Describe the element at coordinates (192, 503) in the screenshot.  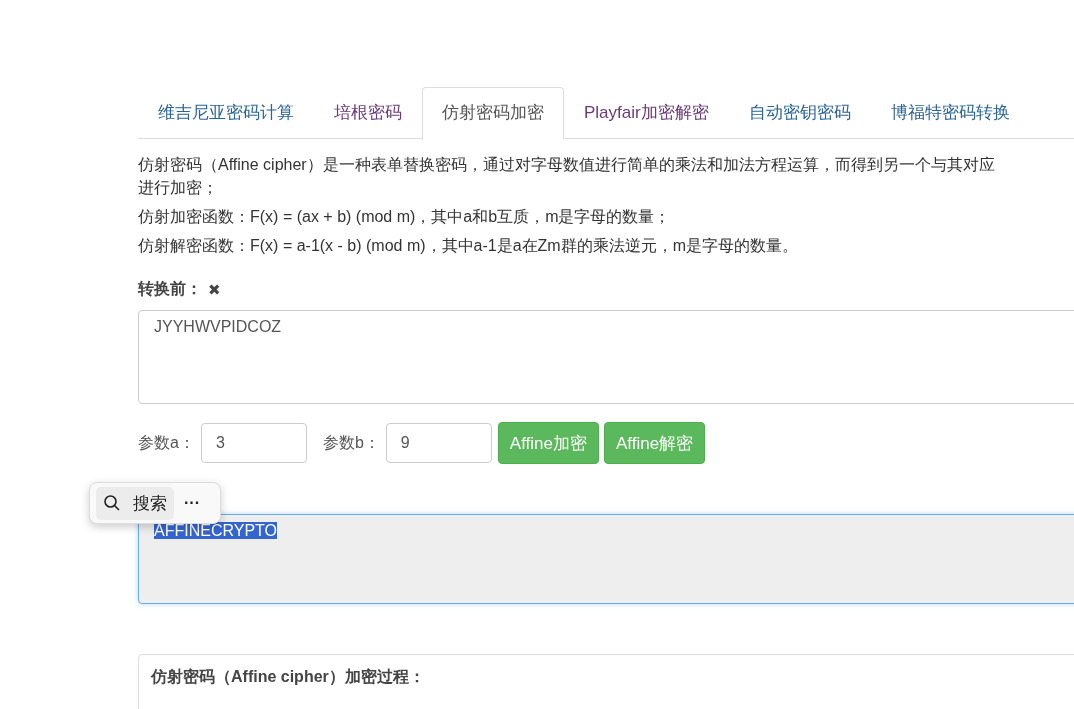
I see `more-button: ···` at that location.